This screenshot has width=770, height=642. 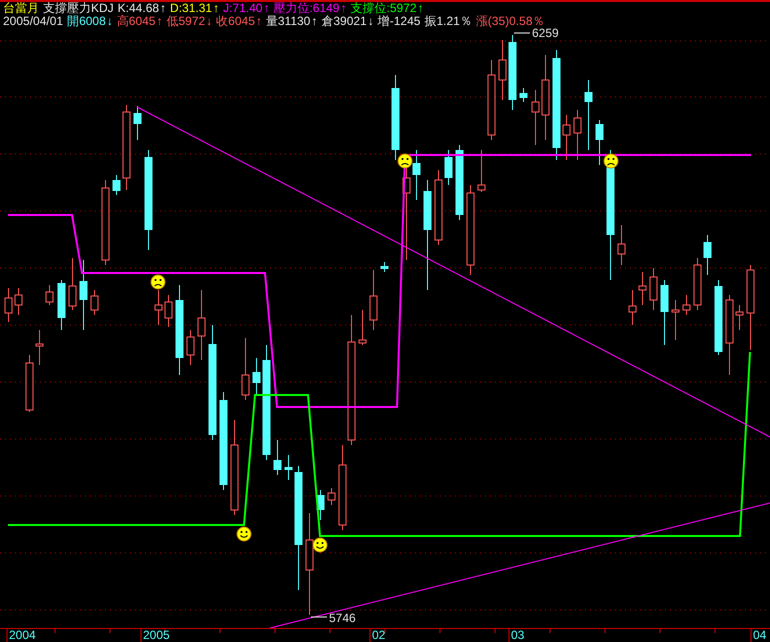 What do you see at coordinates (448, 21) in the screenshot?
I see `quote-value: 振1.21％` at bounding box center [448, 21].